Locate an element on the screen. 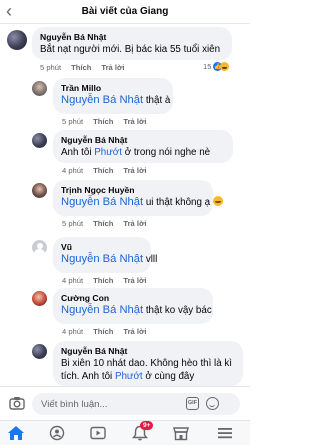  haha-reaction-icon is located at coordinates (225, 66).